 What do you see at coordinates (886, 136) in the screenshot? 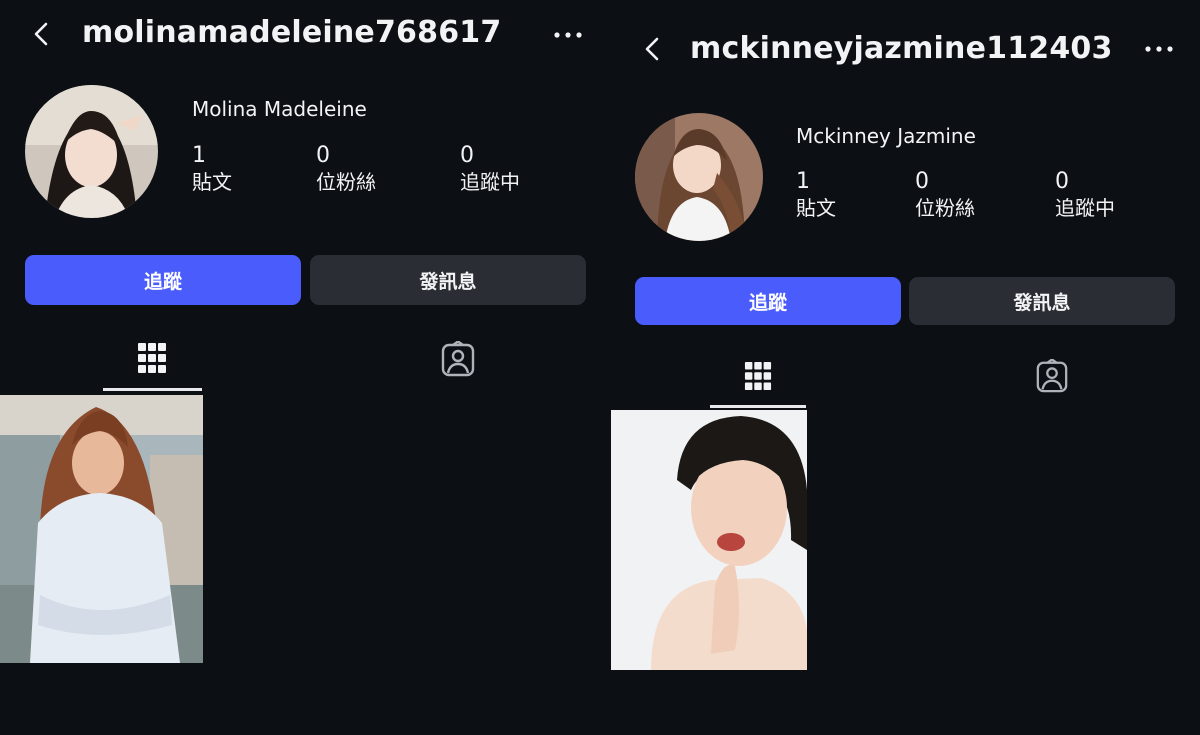
I see `profile-display-name: Mckinney Jazmine` at bounding box center [886, 136].